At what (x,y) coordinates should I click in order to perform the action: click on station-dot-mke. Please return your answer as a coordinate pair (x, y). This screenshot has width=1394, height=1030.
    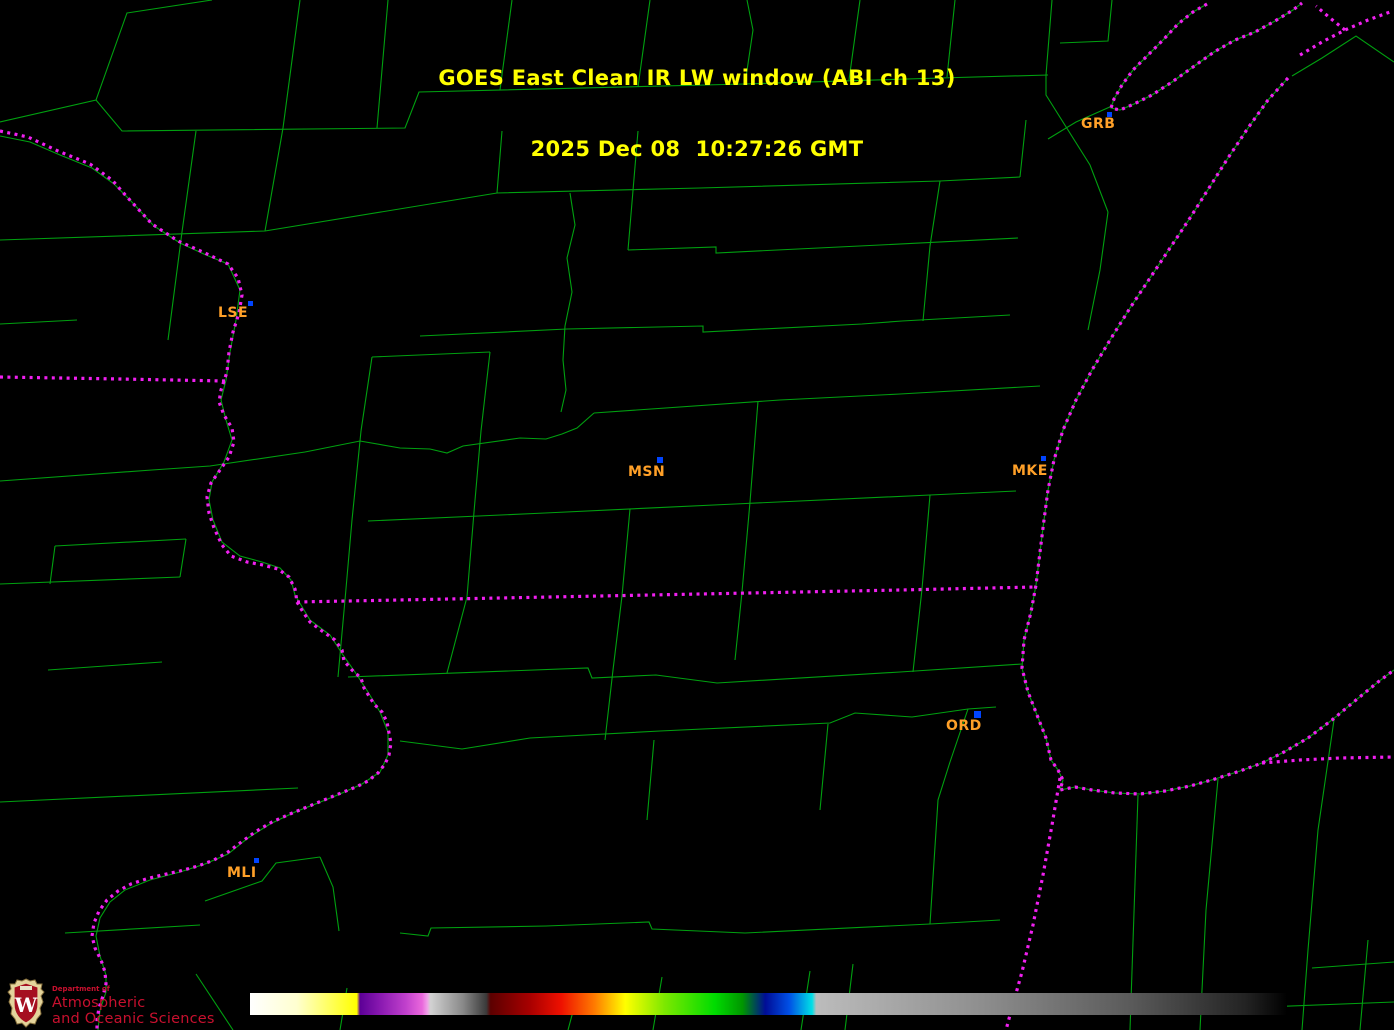
    Looking at the image, I should click on (1043, 458).